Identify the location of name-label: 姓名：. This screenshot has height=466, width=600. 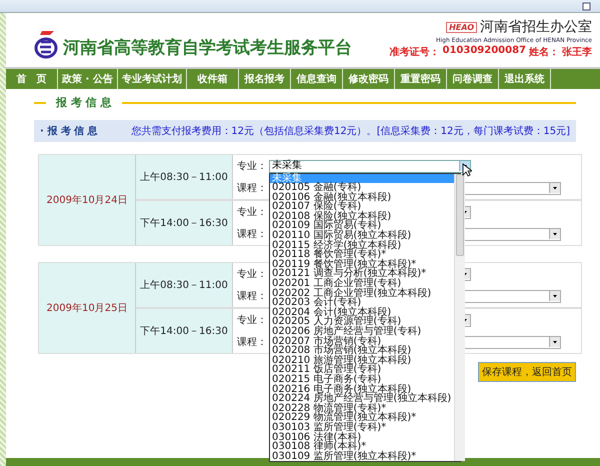
(544, 52).